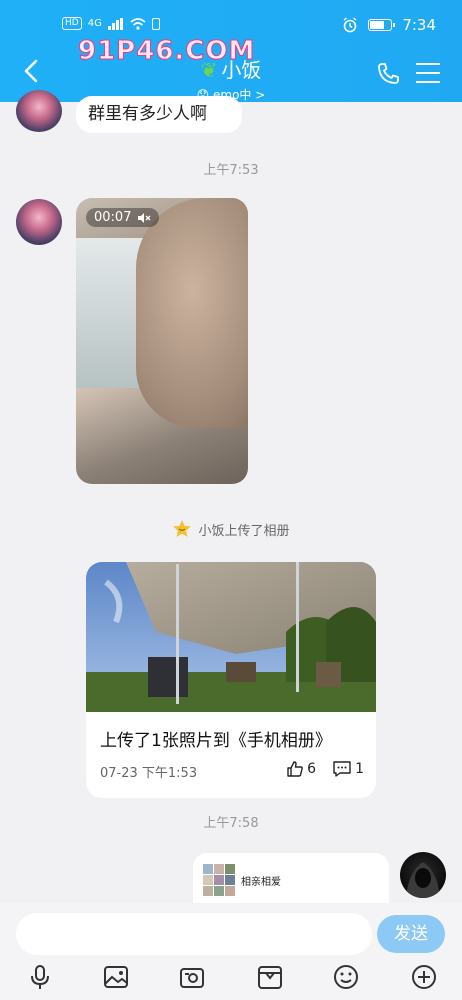  I want to click on battery-icon, so click(382, 25).